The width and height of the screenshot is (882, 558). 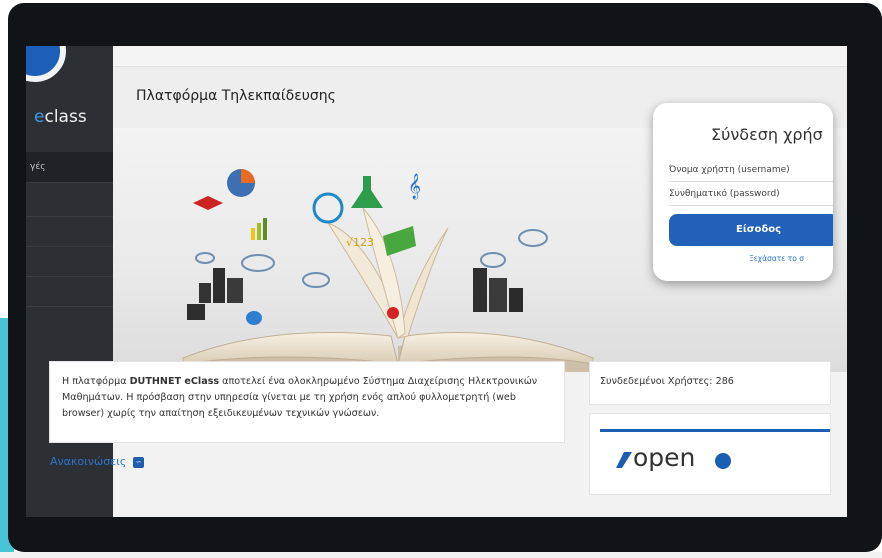 What do you see at coordinates (751, 181) in the screenshot?
I see `username-underline` at bounding box center [751, 181].